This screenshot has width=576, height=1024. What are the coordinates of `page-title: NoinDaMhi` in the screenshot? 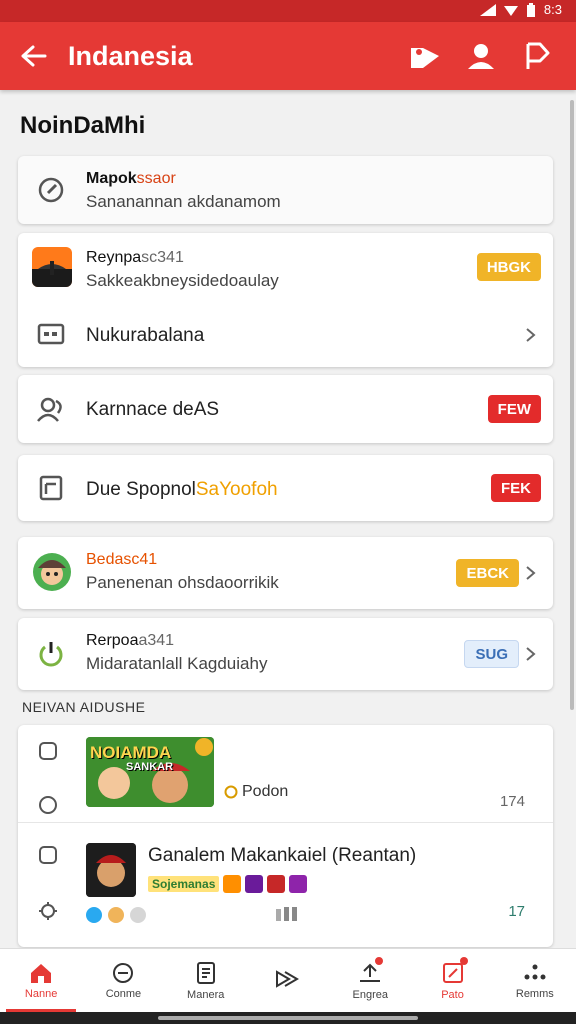 It's located at (83, 125).